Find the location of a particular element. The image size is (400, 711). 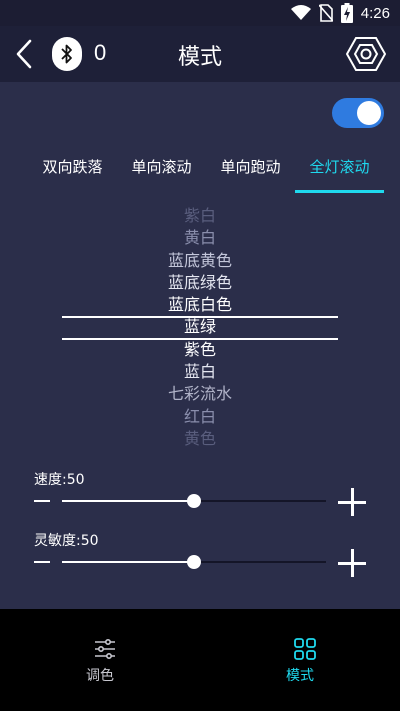

tab-one-way-run: 单向跑动 is located at coordinates (250, 170).